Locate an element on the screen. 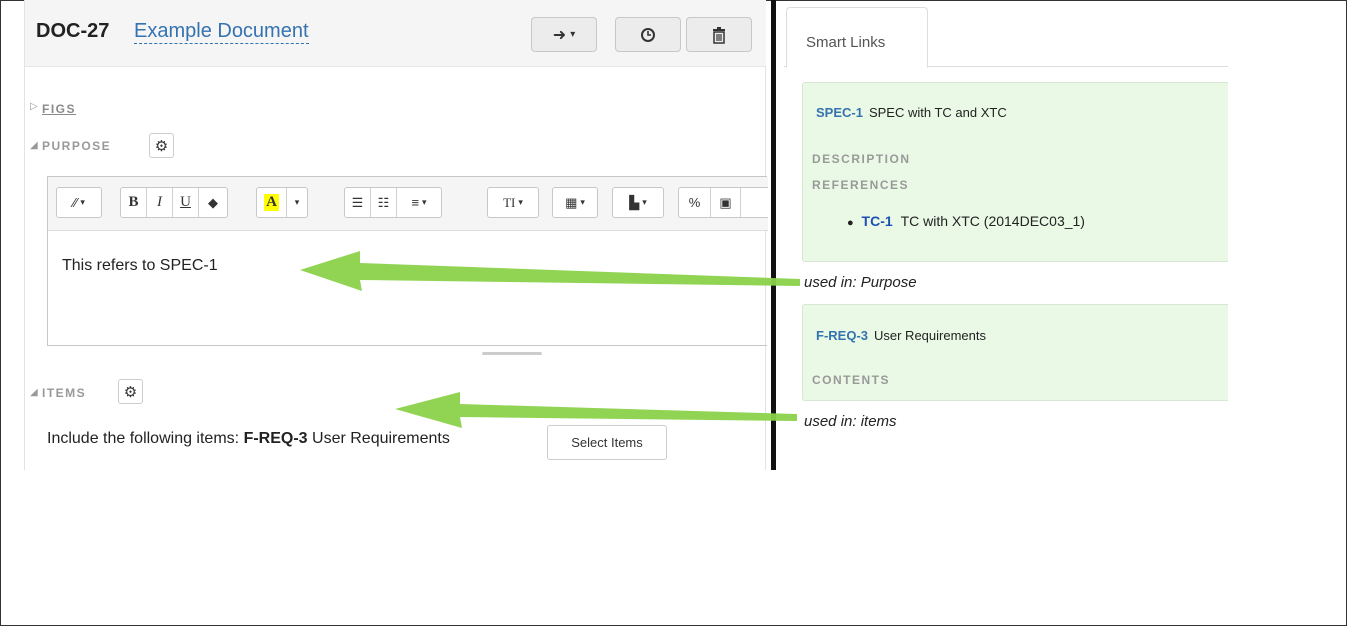  editor-resize-handle is located at coordinates (512, 353).